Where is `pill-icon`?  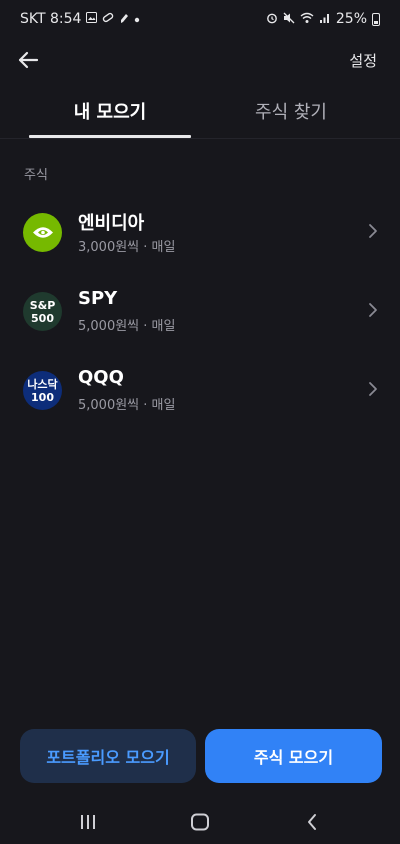
pill-icon is located at coordinates (108, 19).